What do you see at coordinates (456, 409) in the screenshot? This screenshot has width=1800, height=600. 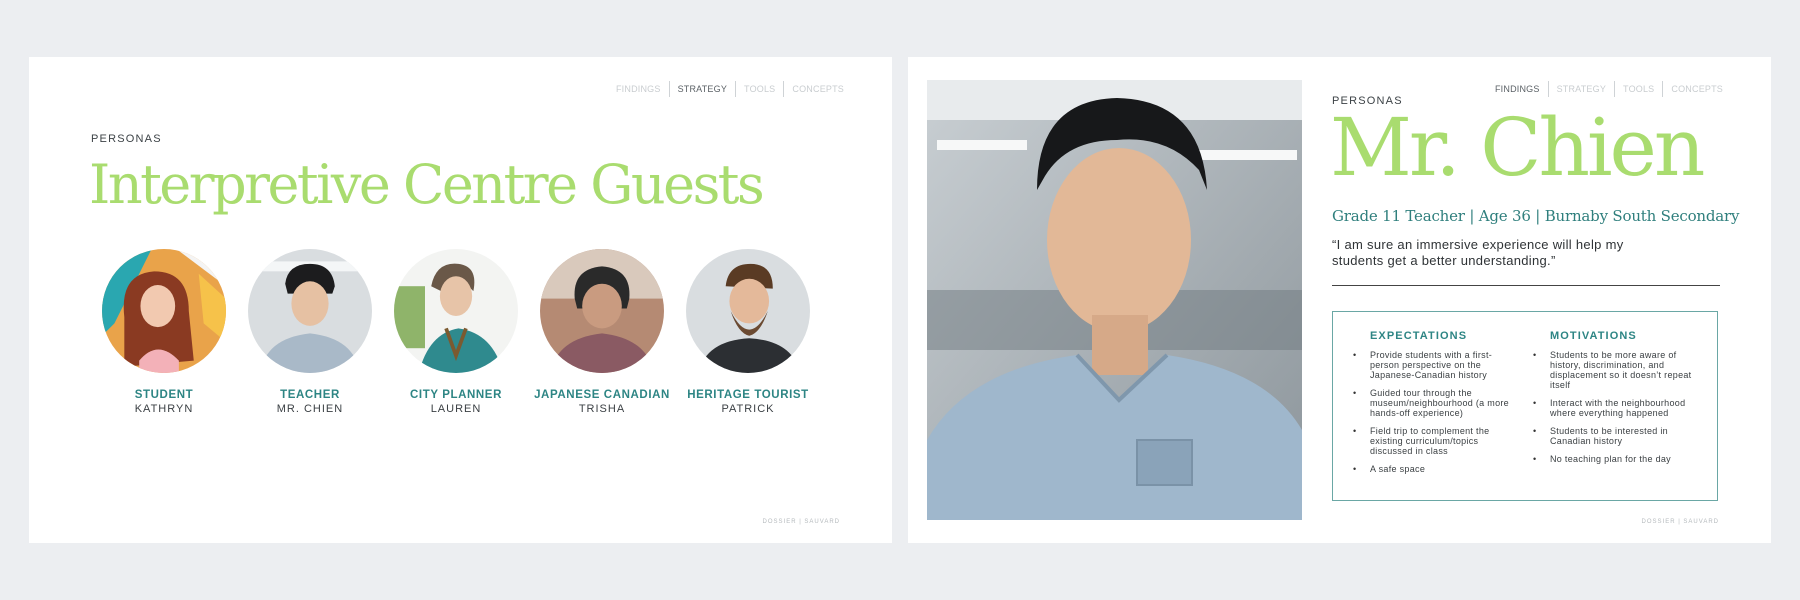 I see `persona-name: LAUREN` at bounding box center [456, 409].